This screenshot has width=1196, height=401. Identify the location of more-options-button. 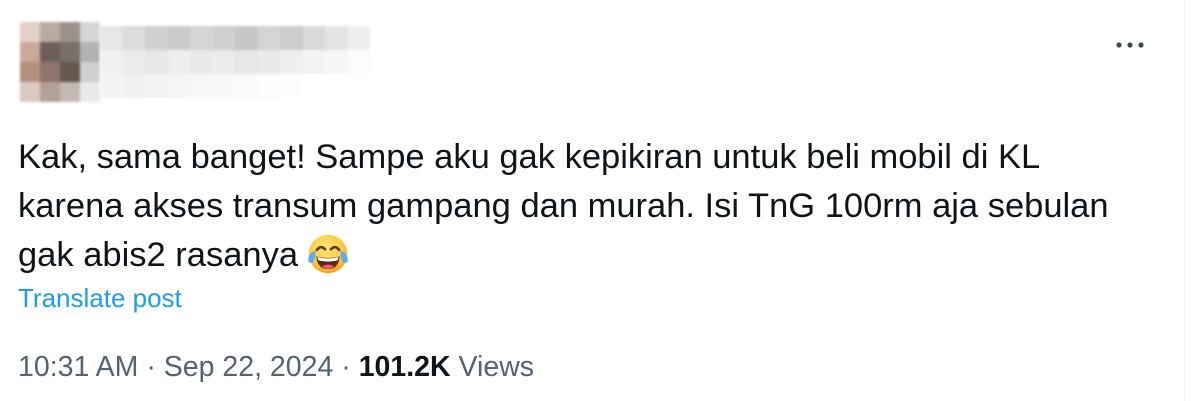
(1130, 45).